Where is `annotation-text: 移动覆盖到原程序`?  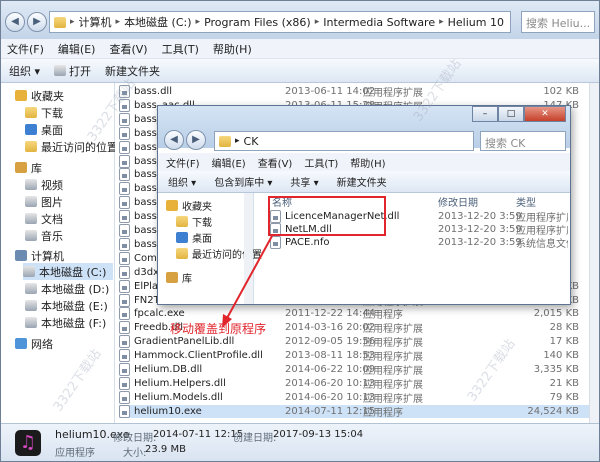 annotation-text: 移动覆盖到原程序 is located at coordinates (218, 329).